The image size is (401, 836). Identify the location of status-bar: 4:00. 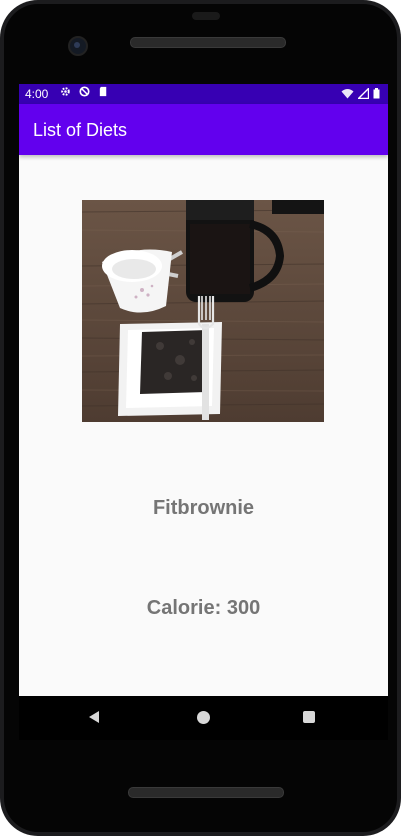
(203, 94).